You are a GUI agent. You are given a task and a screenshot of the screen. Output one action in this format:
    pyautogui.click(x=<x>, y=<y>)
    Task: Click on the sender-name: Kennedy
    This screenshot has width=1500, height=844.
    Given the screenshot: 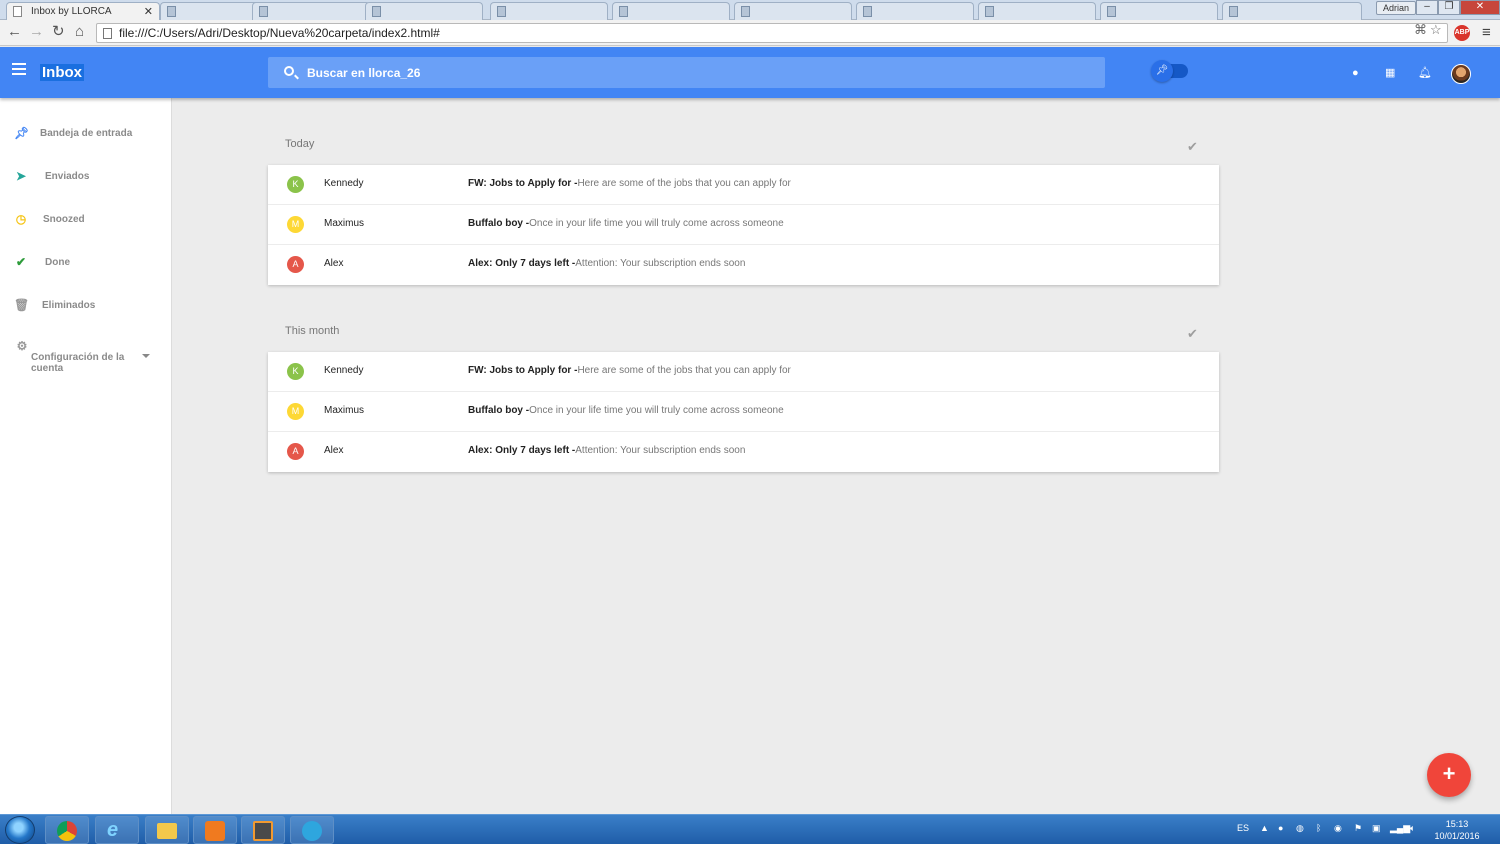 What is the action you would take?
    pyautogui.click(x=344, y=183)
    